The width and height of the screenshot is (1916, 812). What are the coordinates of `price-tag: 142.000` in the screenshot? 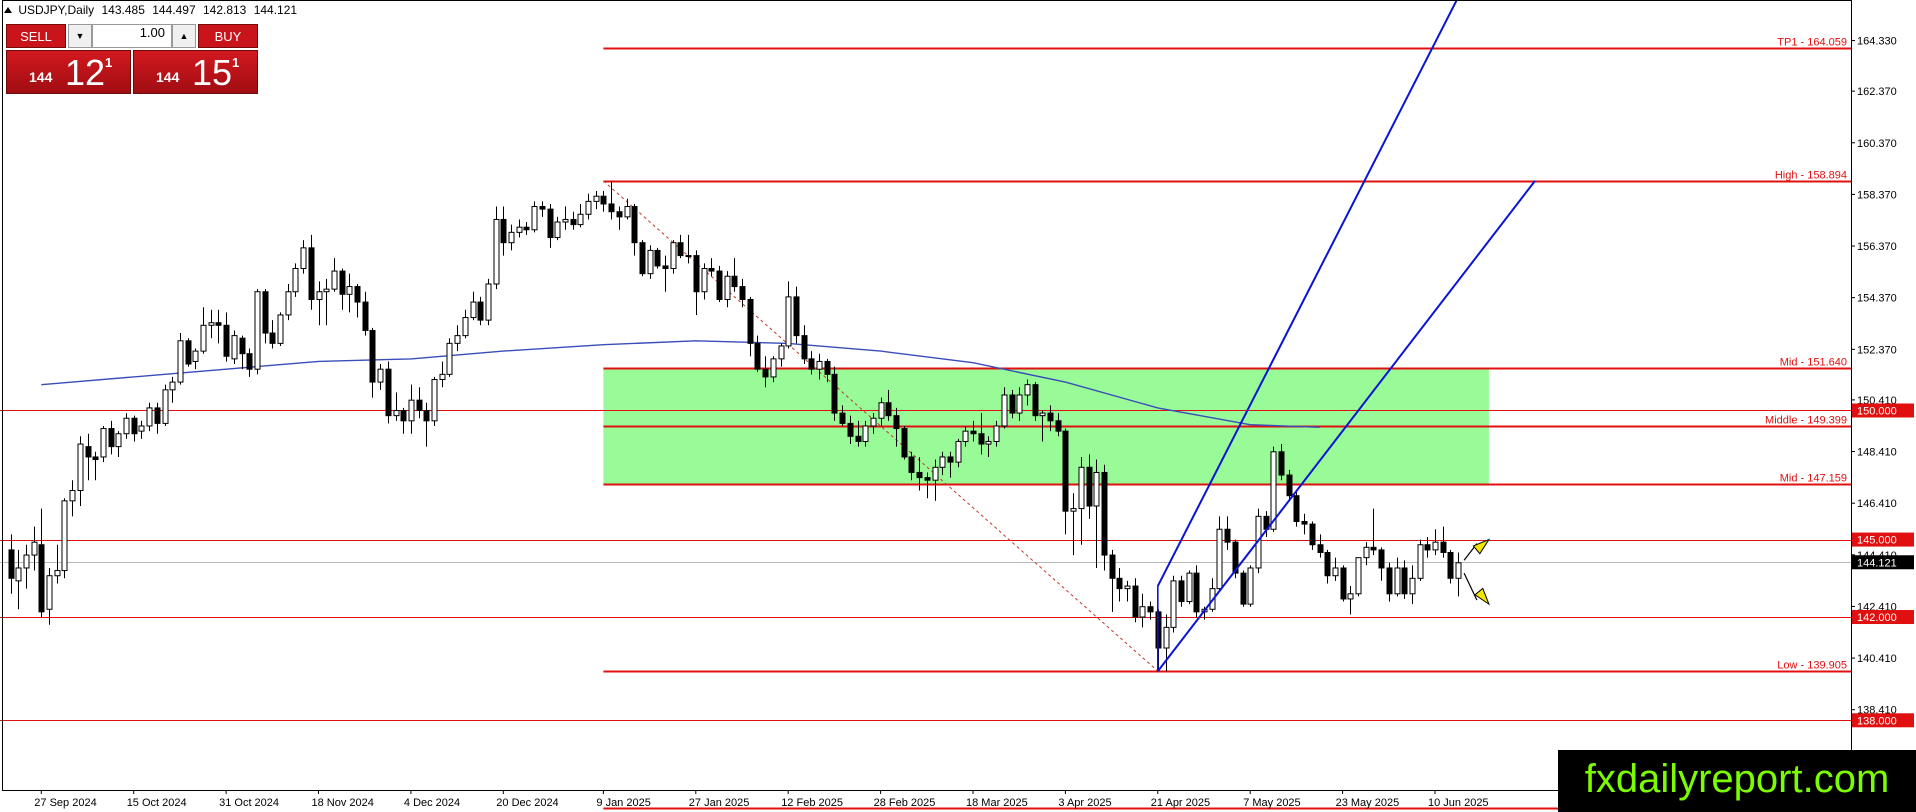 It's located at (1877, 618).